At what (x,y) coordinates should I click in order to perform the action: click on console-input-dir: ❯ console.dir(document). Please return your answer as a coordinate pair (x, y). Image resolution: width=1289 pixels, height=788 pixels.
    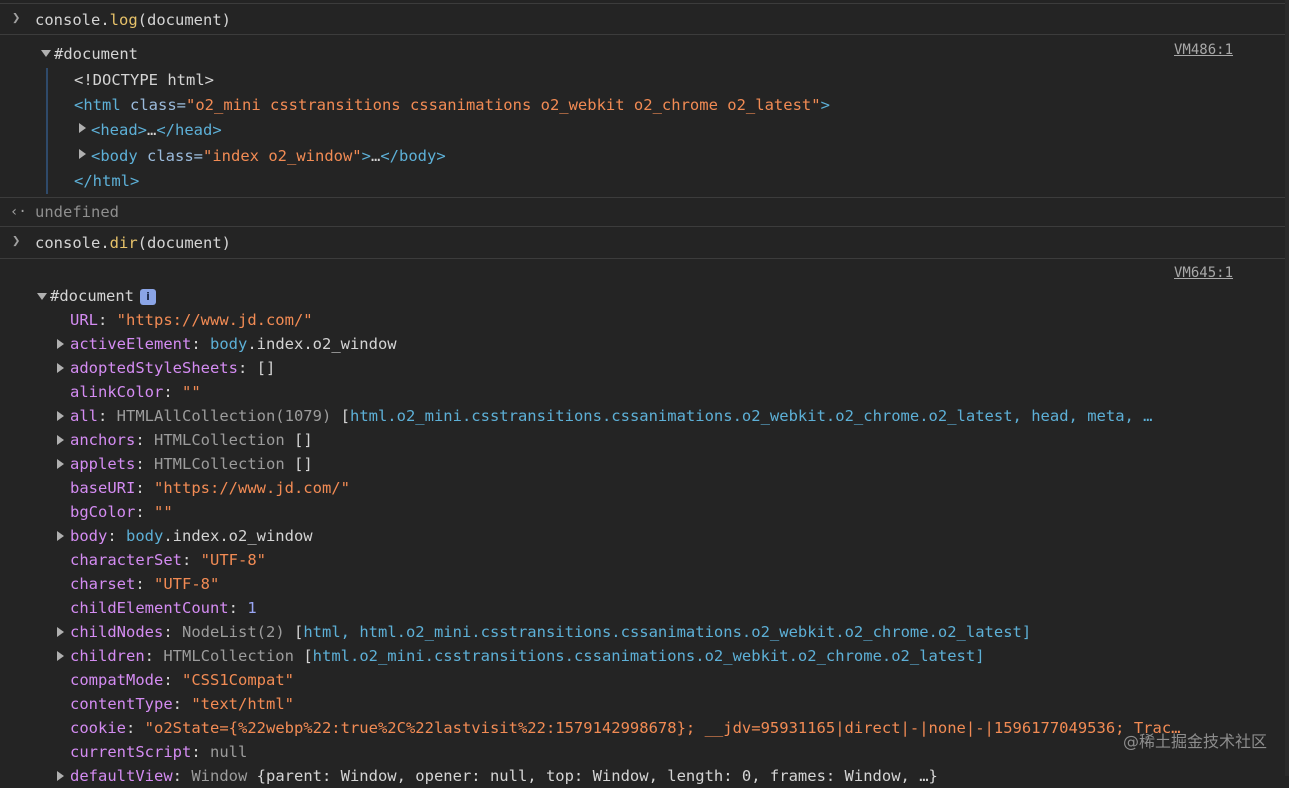
    Looking at the image, I should click on (644, 243).